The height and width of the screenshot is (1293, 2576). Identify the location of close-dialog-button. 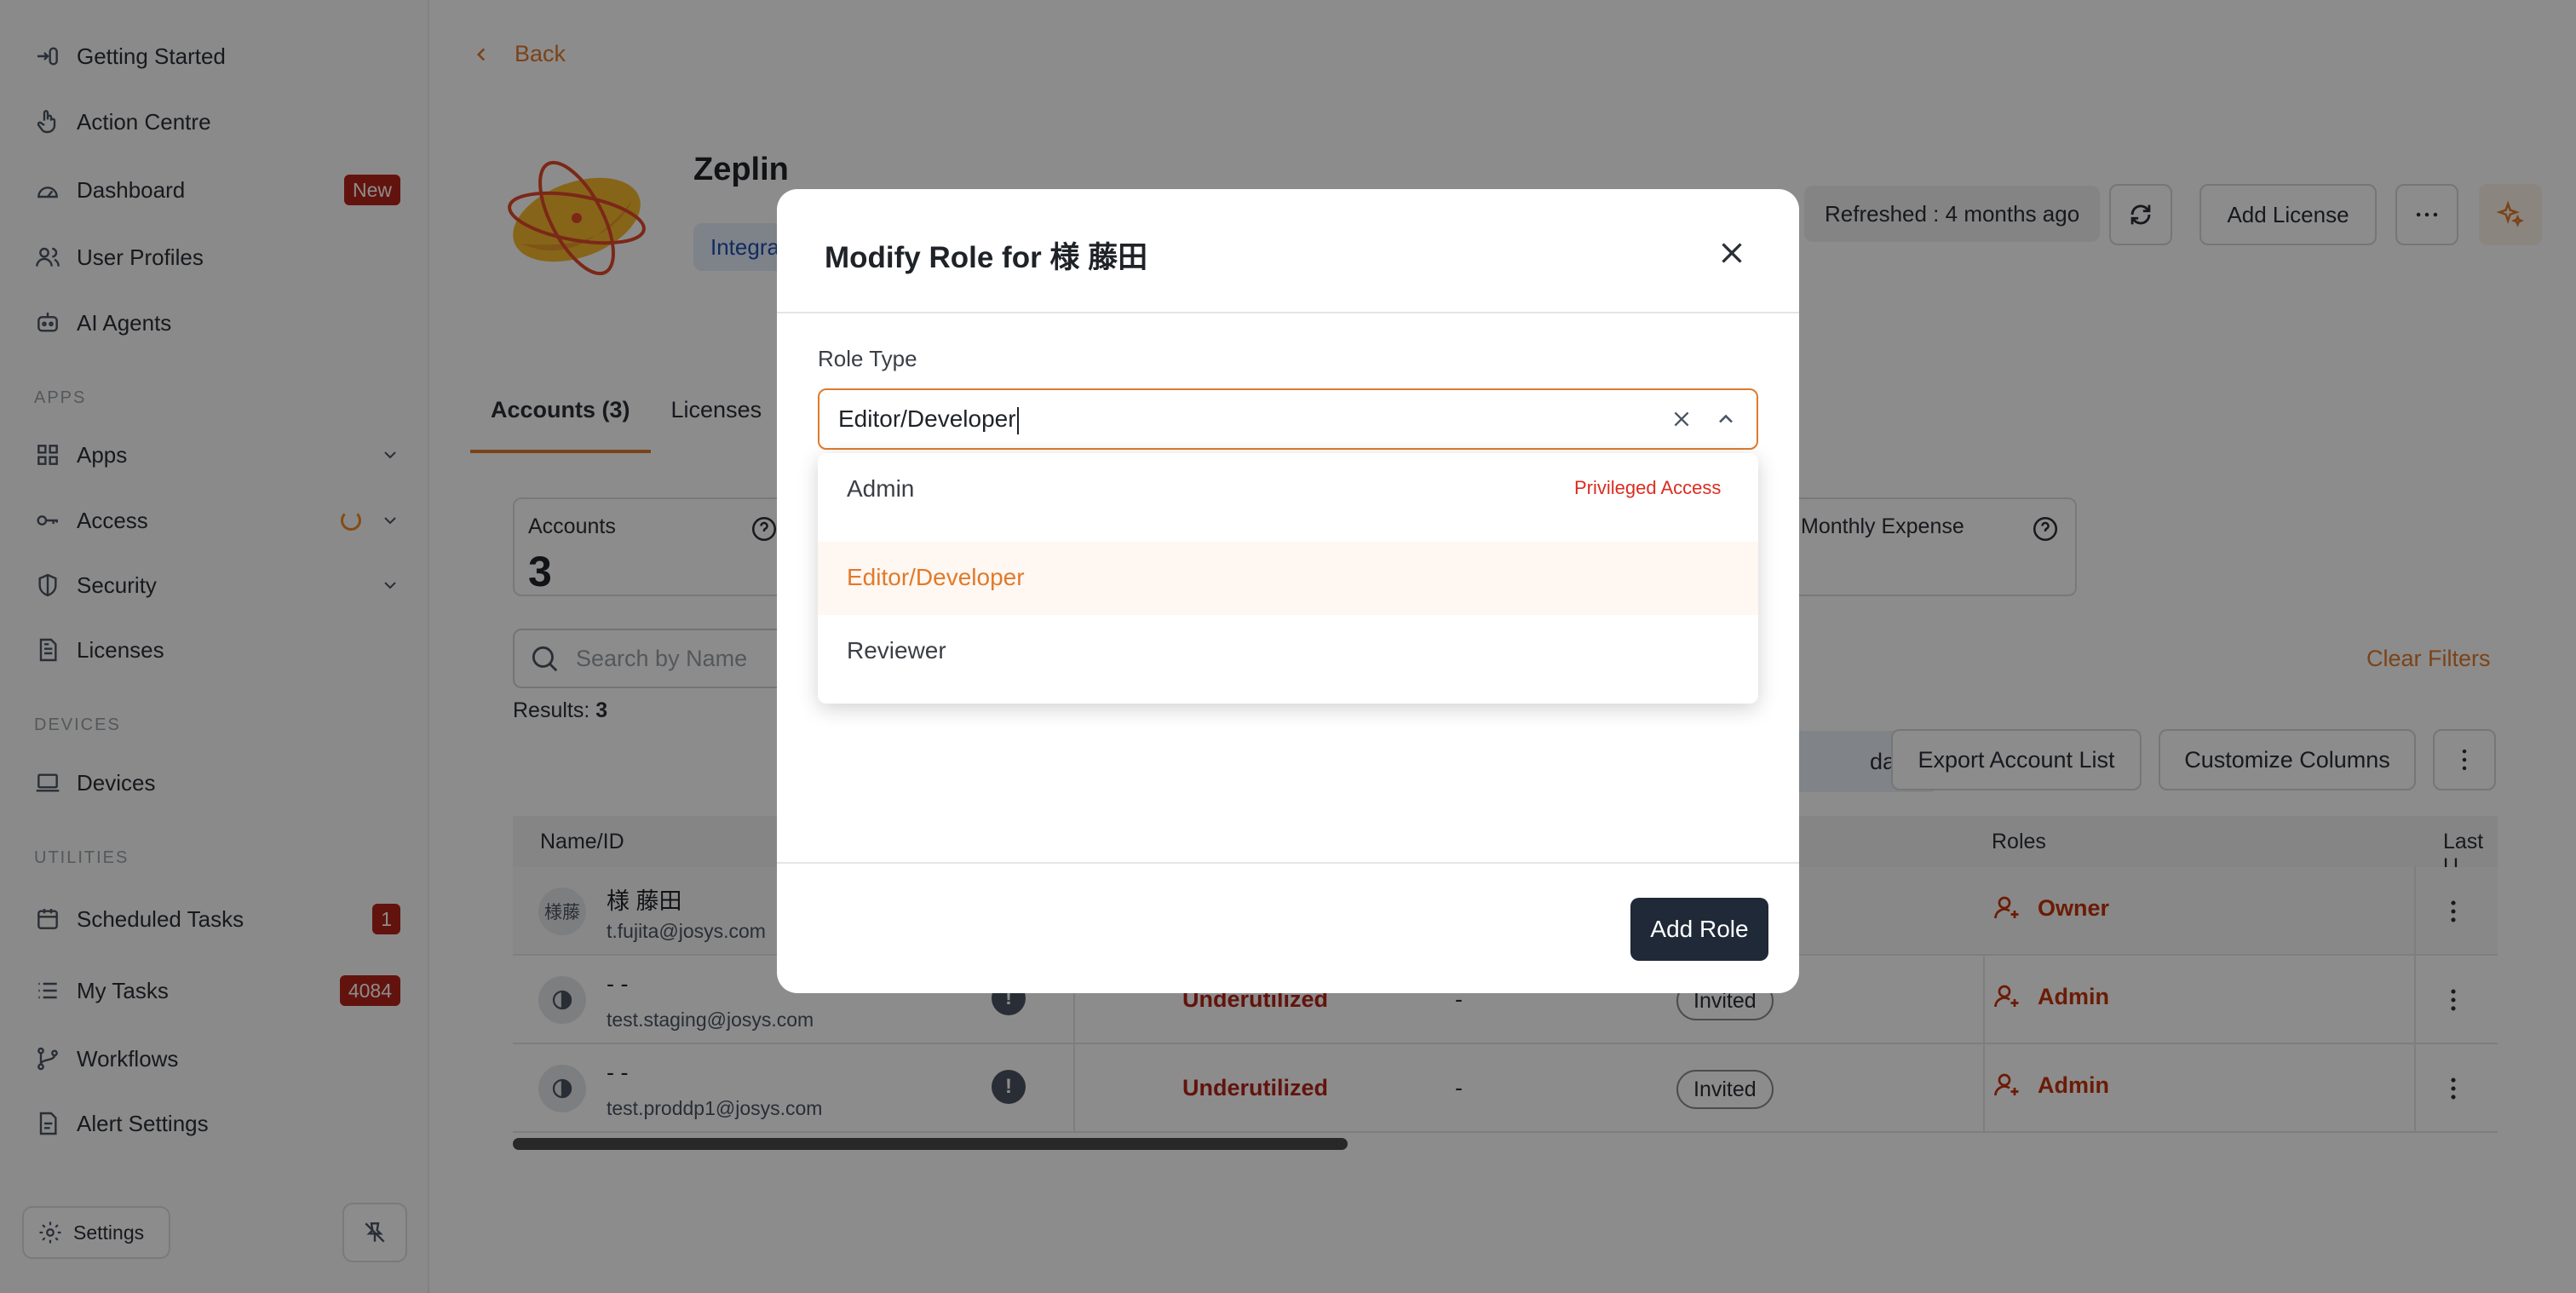
(1732, 253).